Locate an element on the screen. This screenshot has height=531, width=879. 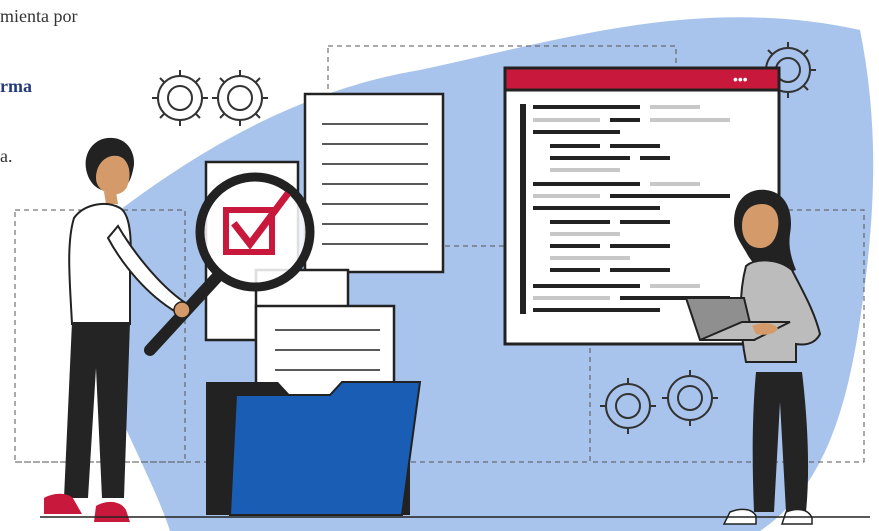
window-dots: ••• is located at coordinates (740, 79).